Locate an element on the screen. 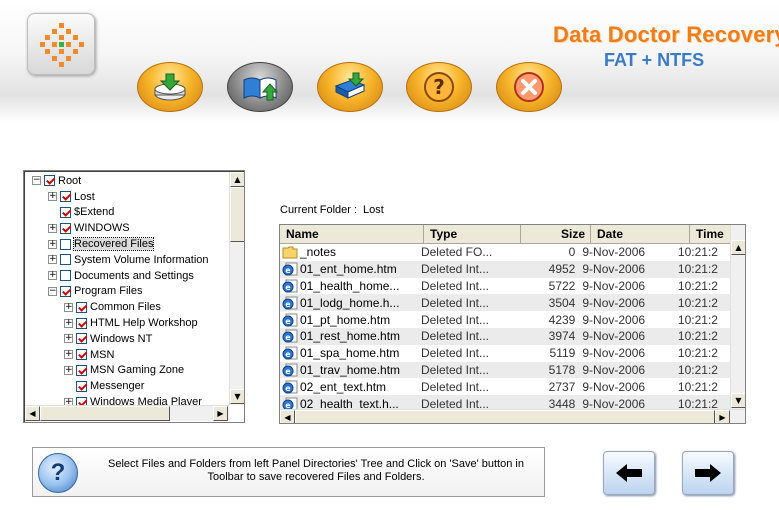  file-row: _notes Deleted FO... 0 9-Nov-2006 10:21:2 is located at coordinates (505, 252).